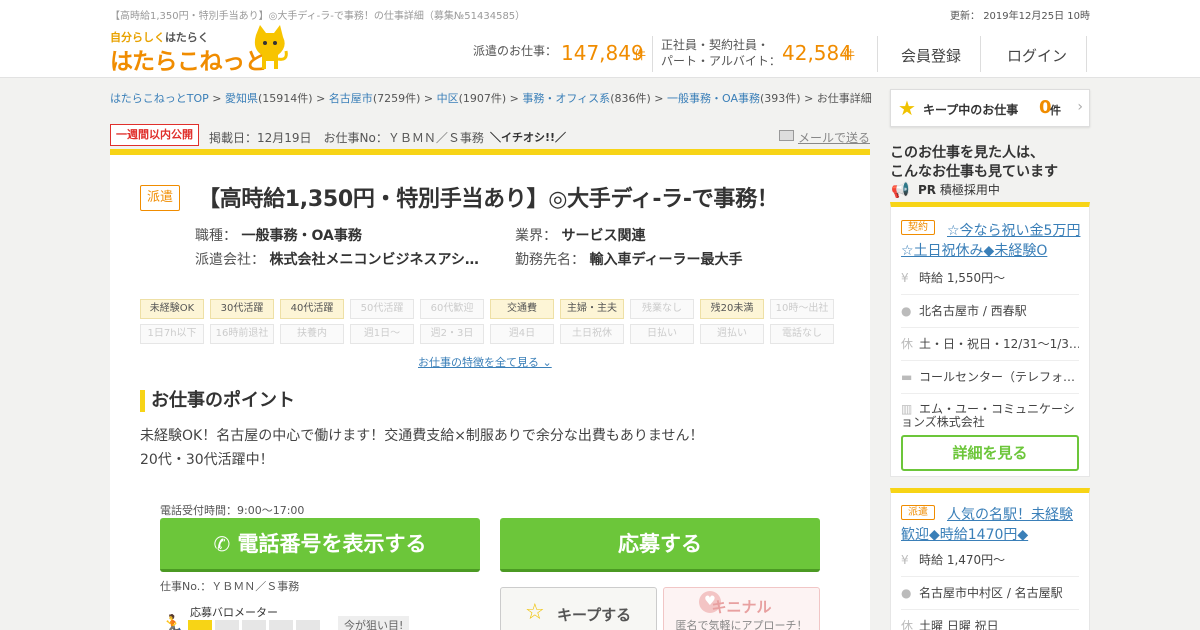 The width and height of the screenshot is (1200, 630). Describe the element at coordinates (159, 98) in the screenshot. I see `breadcrumb-top: はたらこねっとTOP` at that location.